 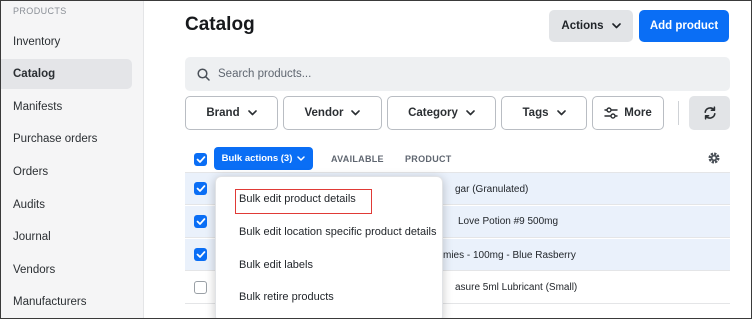 I want to click on sidebar-item-vendors: Vendors, so click(x=66, y=270).